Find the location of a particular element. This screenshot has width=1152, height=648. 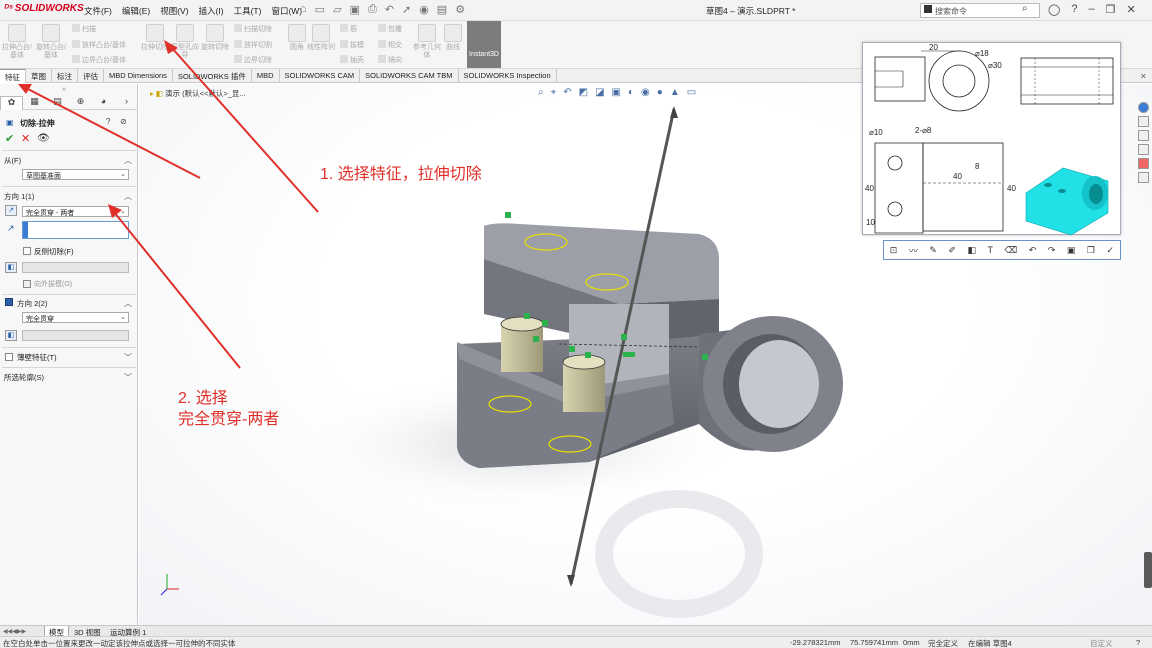

tab-scroll-icons: ◀◀◀▶▶ is located at coordinates (14, 631).